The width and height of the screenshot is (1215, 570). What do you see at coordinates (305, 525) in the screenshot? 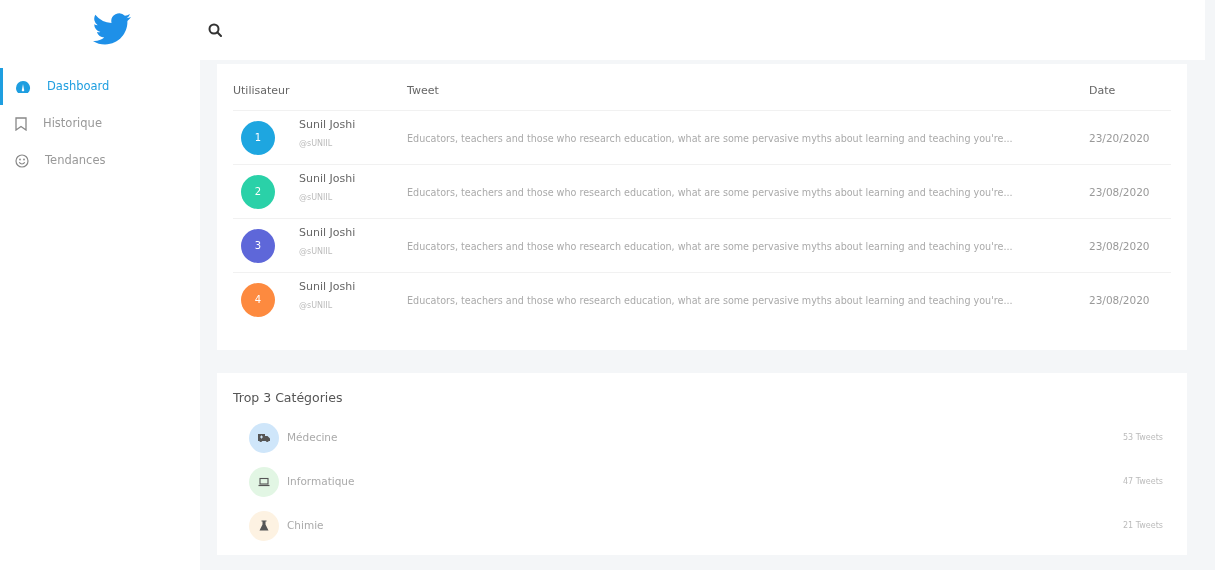
I see `category-name: Chimie` at bounding box center [305, 525].